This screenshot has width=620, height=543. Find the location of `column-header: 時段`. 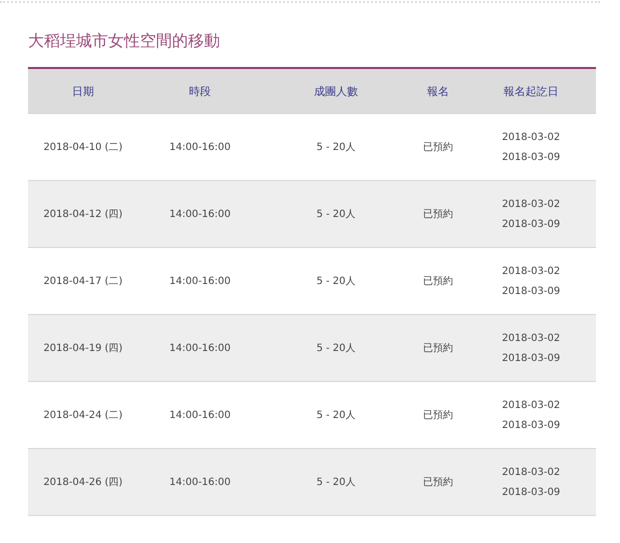

column-header: 時段 is located at coordinates (200, 91).